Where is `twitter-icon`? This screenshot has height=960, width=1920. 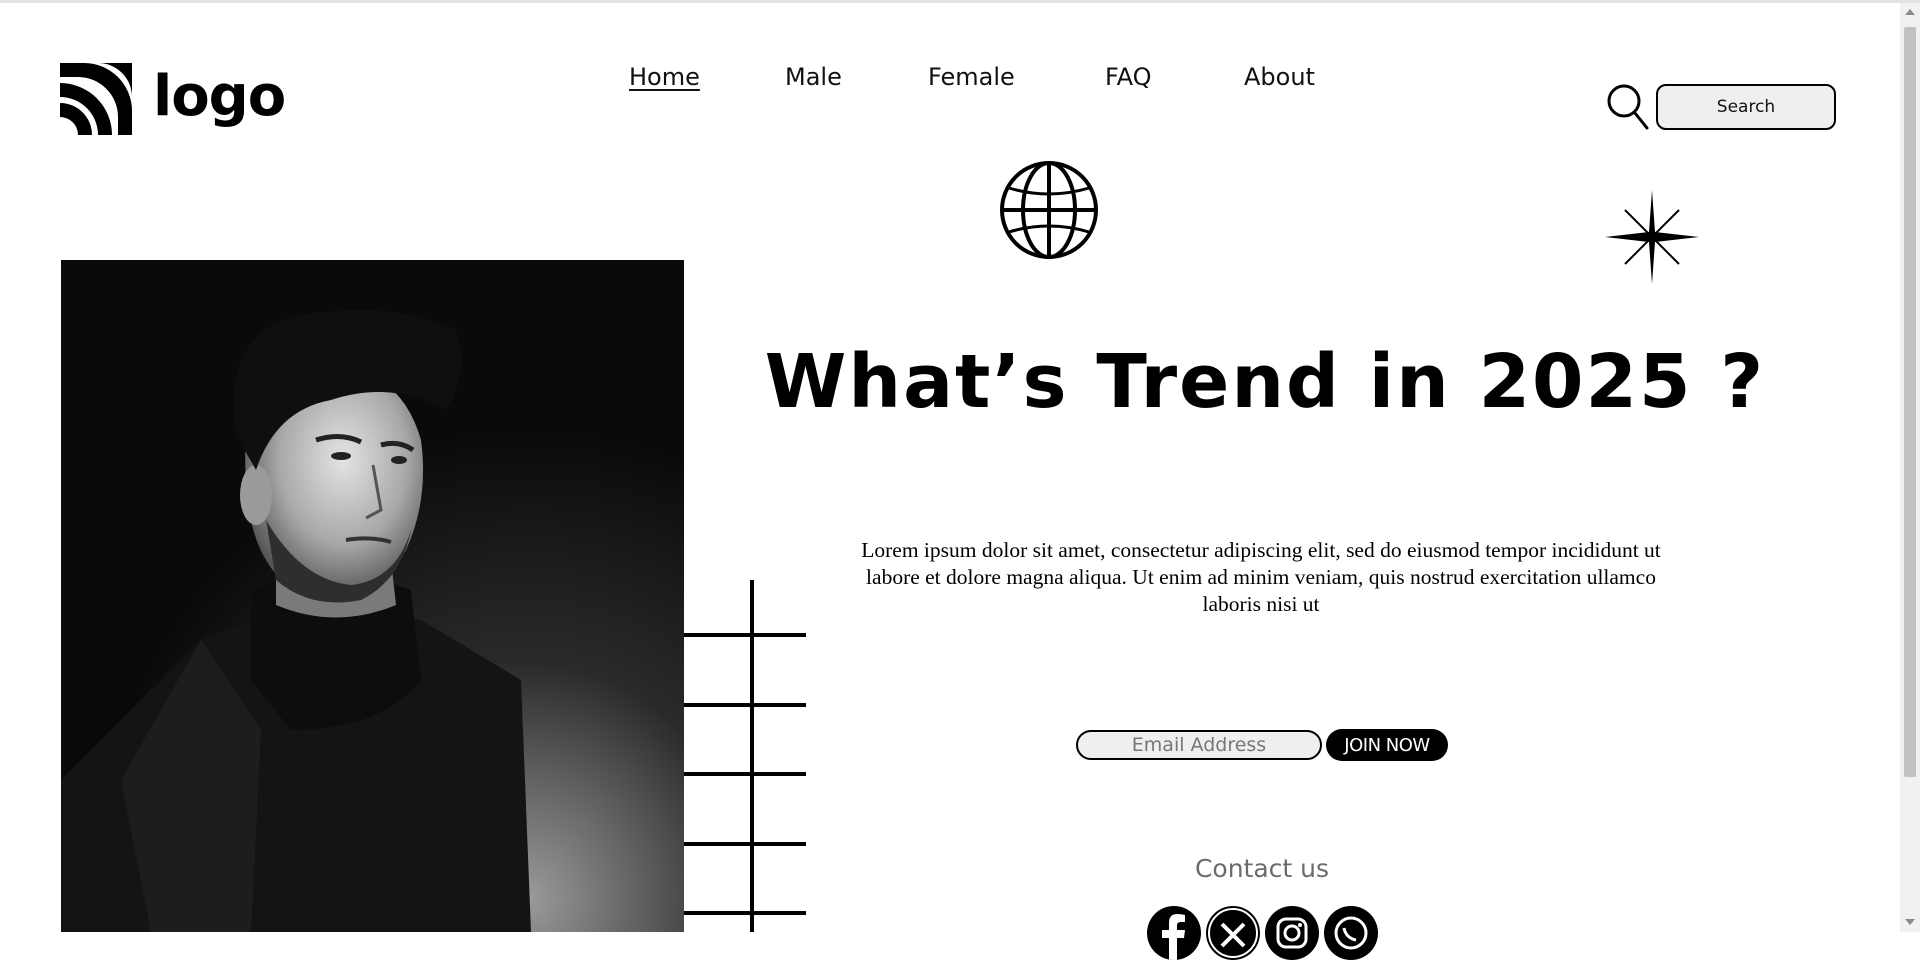 twitter-icon is located at coordinates (1233, 933).